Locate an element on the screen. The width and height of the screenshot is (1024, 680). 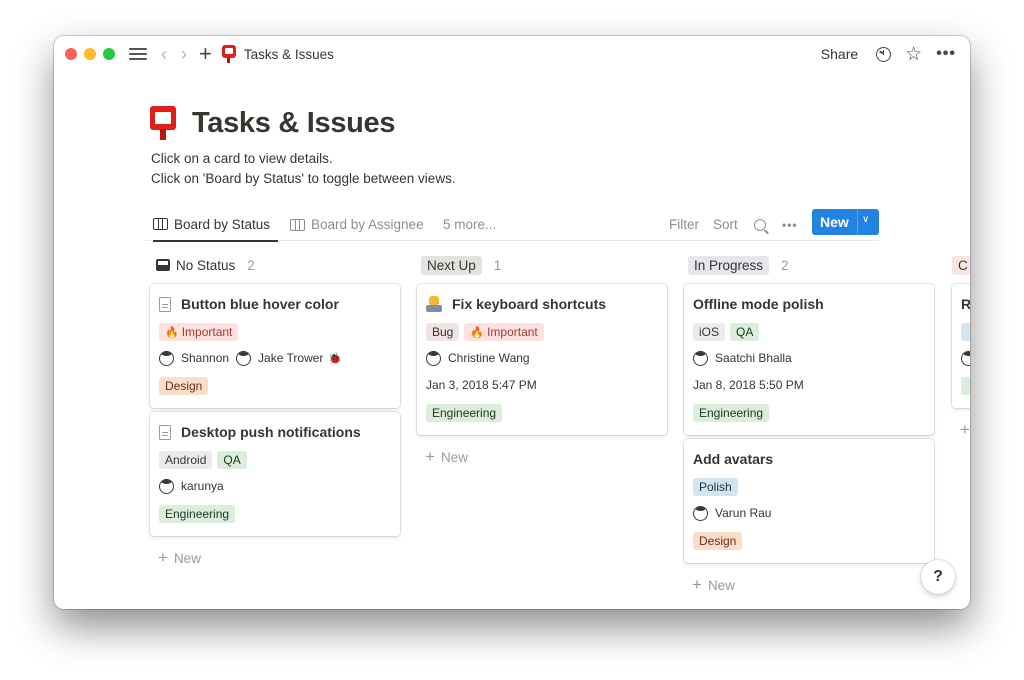
card-title-row: Add avatars is located at coordinates (809, 459).